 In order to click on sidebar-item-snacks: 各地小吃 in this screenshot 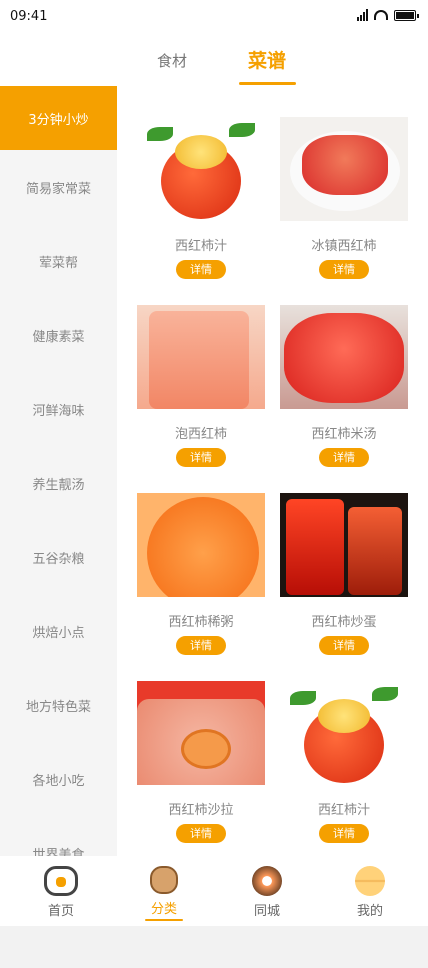, I will do `click(58, 779)`.